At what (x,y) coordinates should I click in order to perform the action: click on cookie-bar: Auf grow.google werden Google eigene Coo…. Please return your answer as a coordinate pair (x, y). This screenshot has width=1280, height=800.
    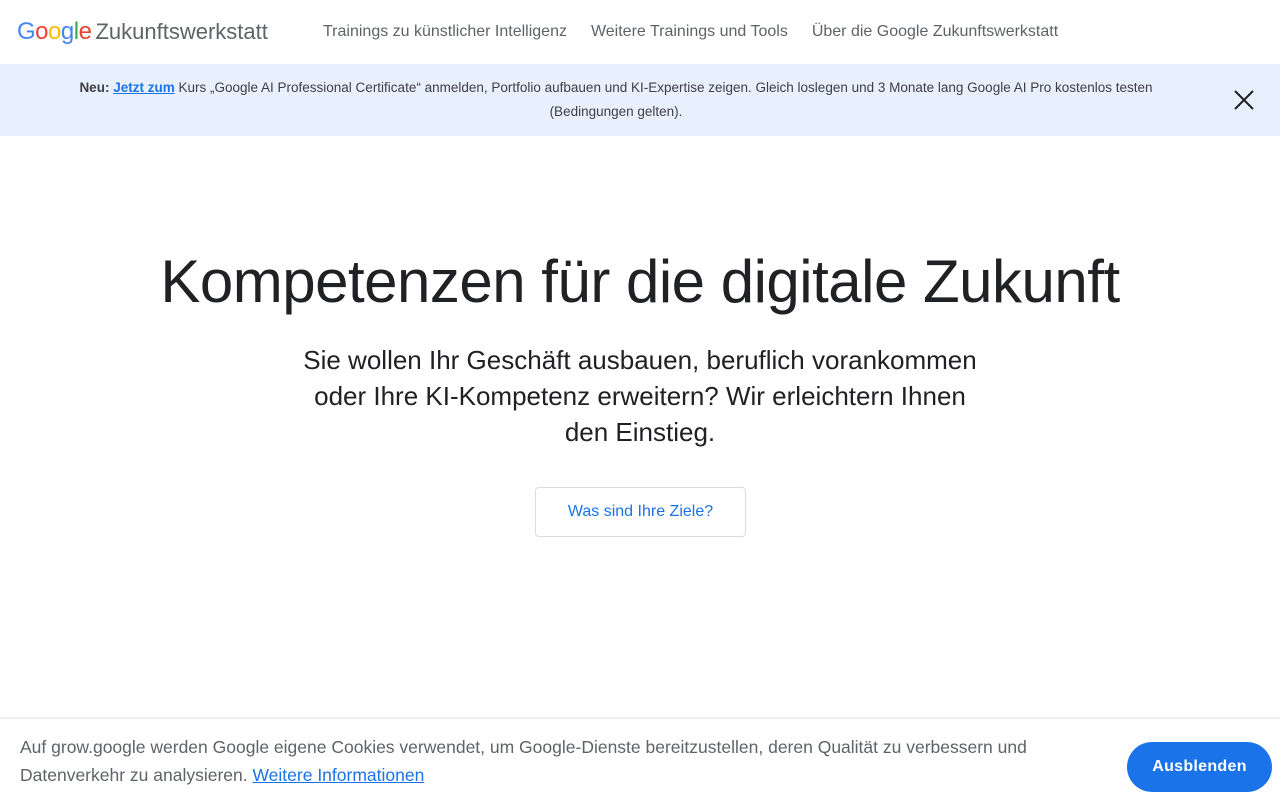
    Looking at the image, I should click on (640, 759).